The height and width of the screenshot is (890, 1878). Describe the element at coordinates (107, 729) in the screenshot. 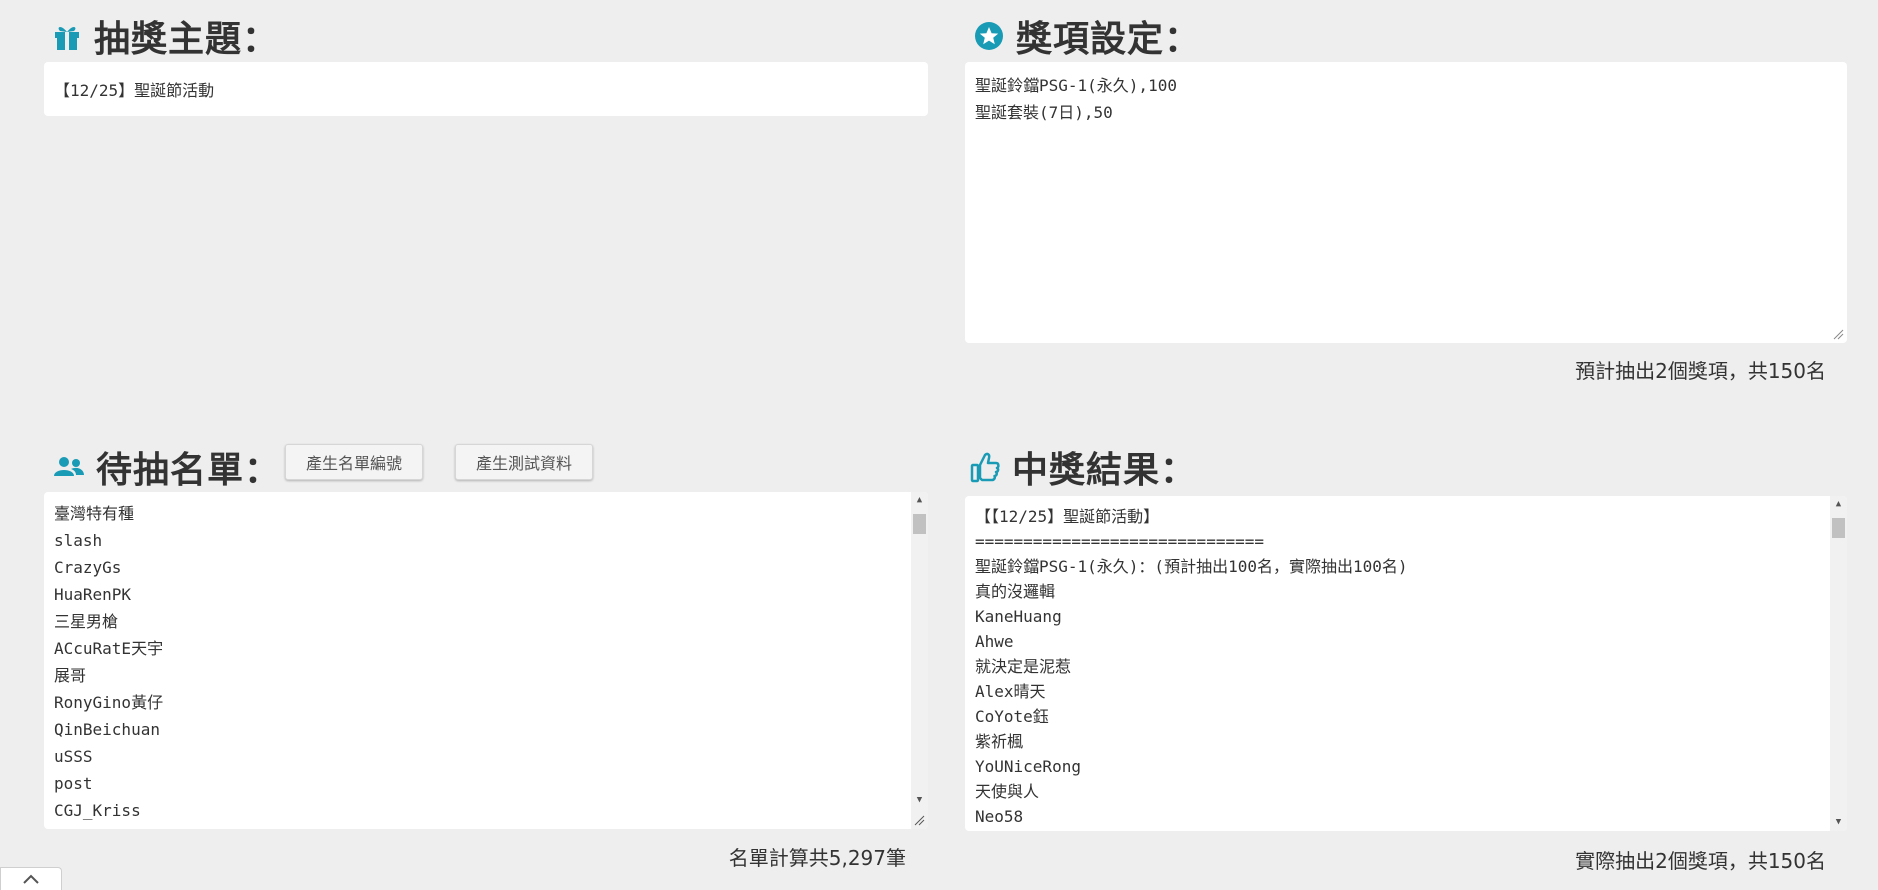

I see `candidate-name: QinBeichuan` at that location.